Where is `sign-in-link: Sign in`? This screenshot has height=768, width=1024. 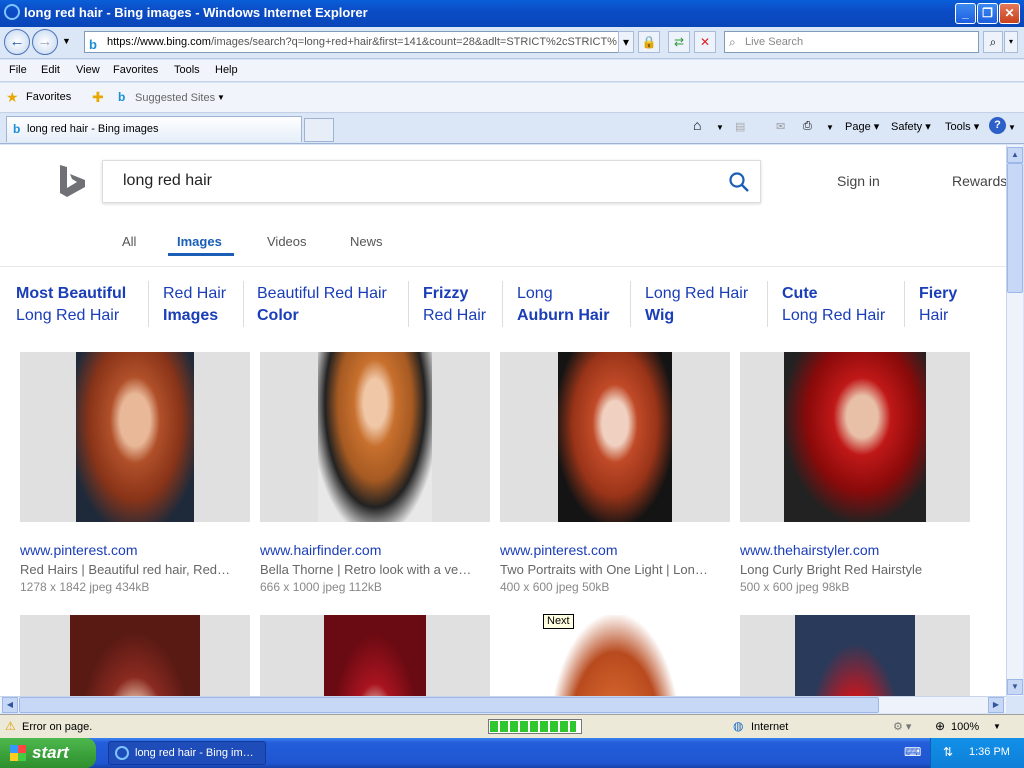
sign-in-link: Sign in is located at coordinates (858, 181).